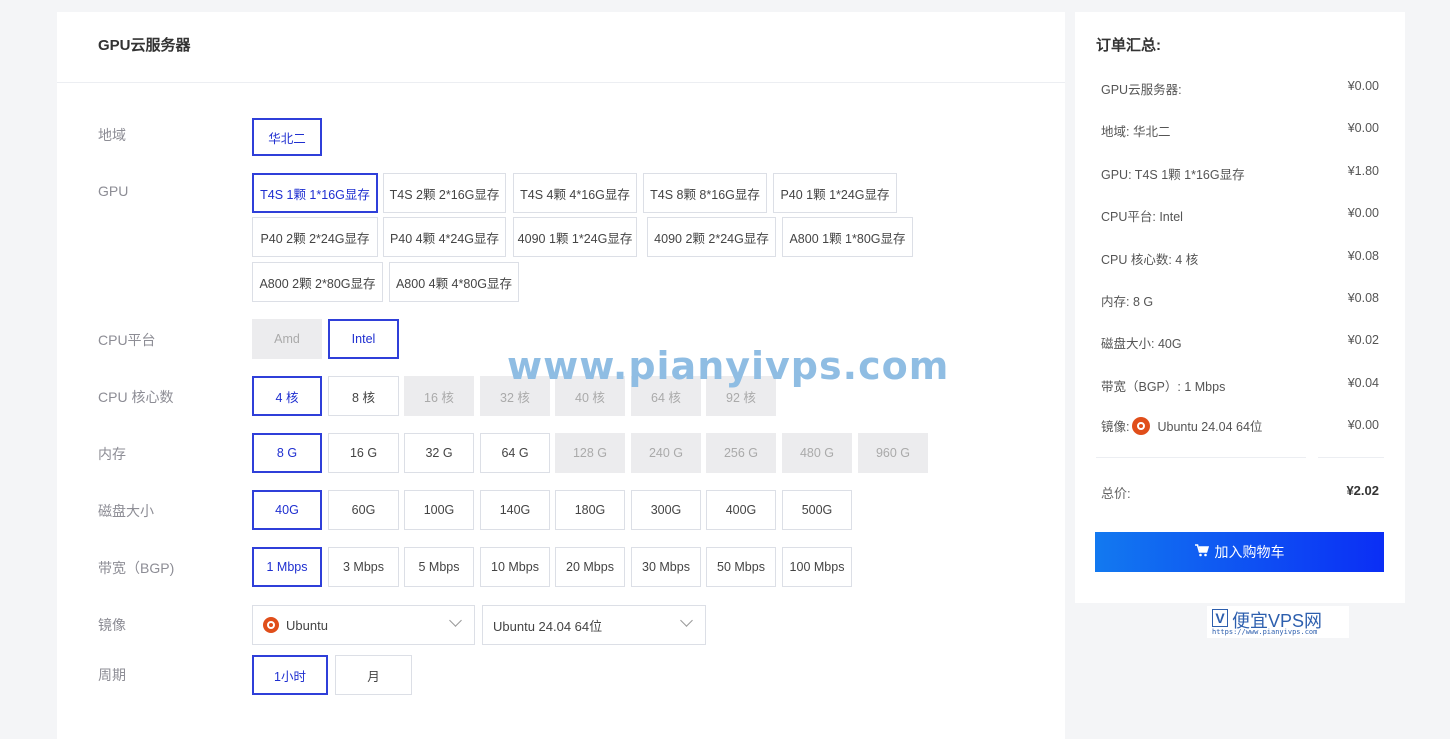 This screenshot has width=1450, height=739. Describe the element at coordinates (1127, 302) in the screenshot. I see `summary-item-label: 内存: 8 G` at that location.